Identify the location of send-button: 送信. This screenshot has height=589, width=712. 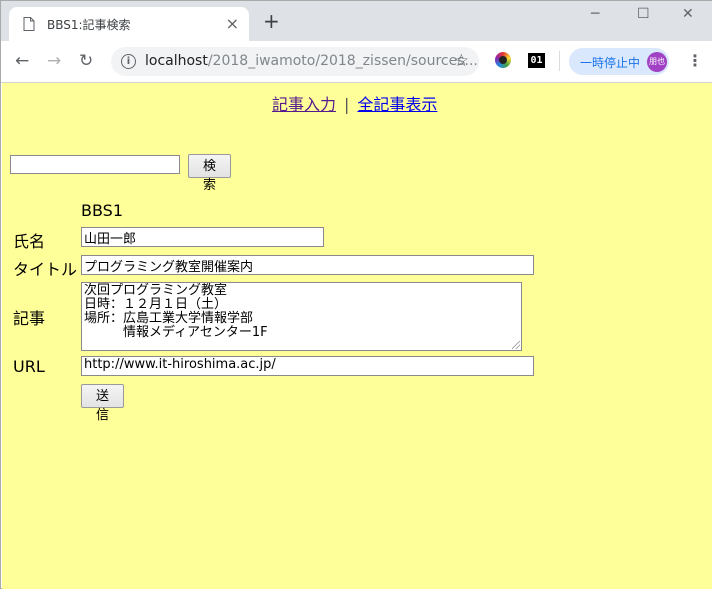
(102, 403).